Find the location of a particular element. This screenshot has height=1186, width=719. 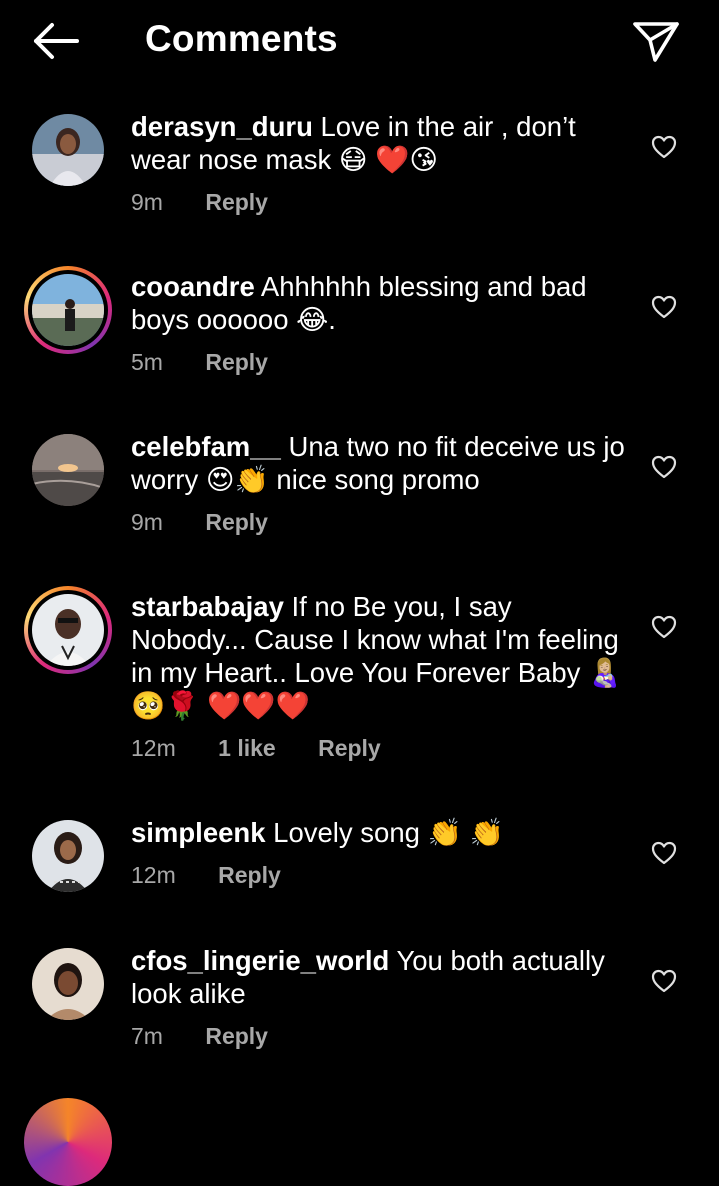

comment-username: starbabajay is located at coordinates (207, 606).